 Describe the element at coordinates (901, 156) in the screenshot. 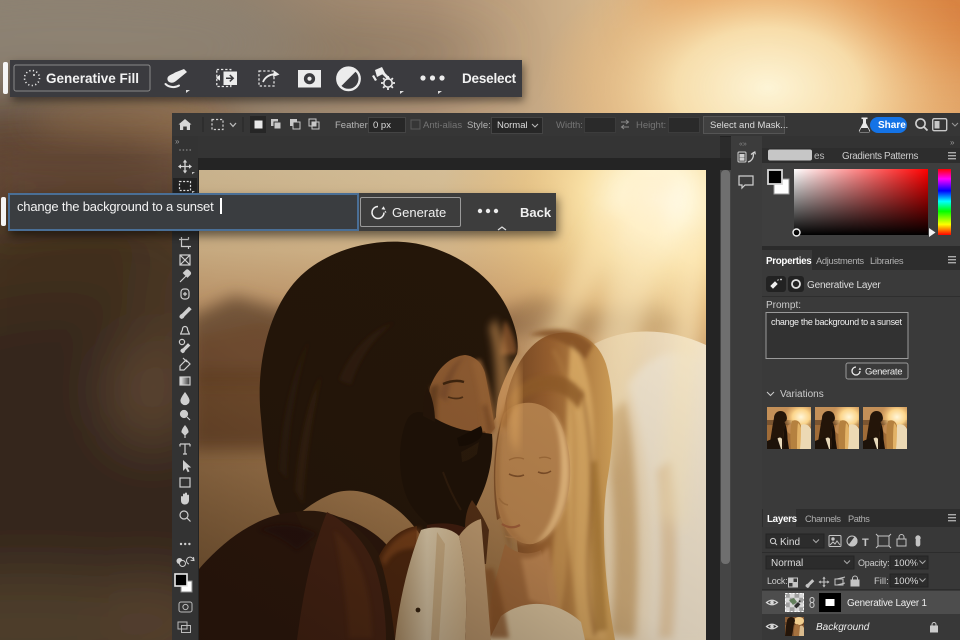

I see `svg-text: Patterns` at that location.